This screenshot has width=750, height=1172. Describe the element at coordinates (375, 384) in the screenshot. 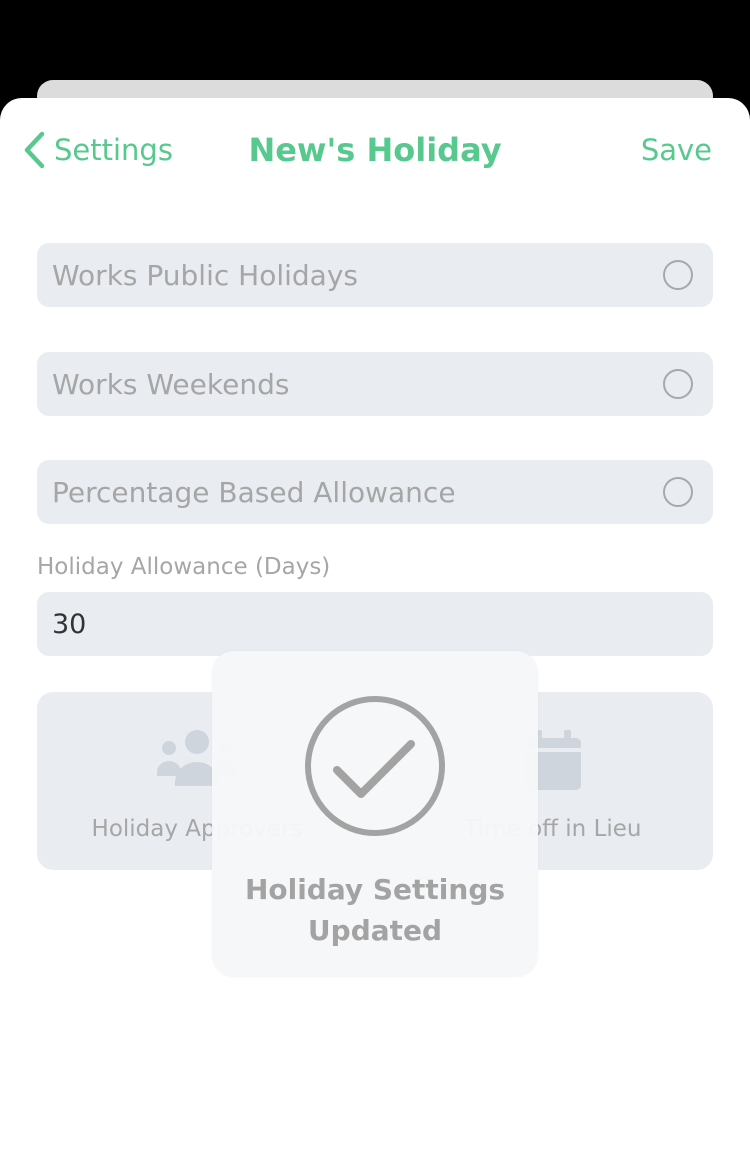

I see `toggle-works-weekends: Works Weekends` at that location.